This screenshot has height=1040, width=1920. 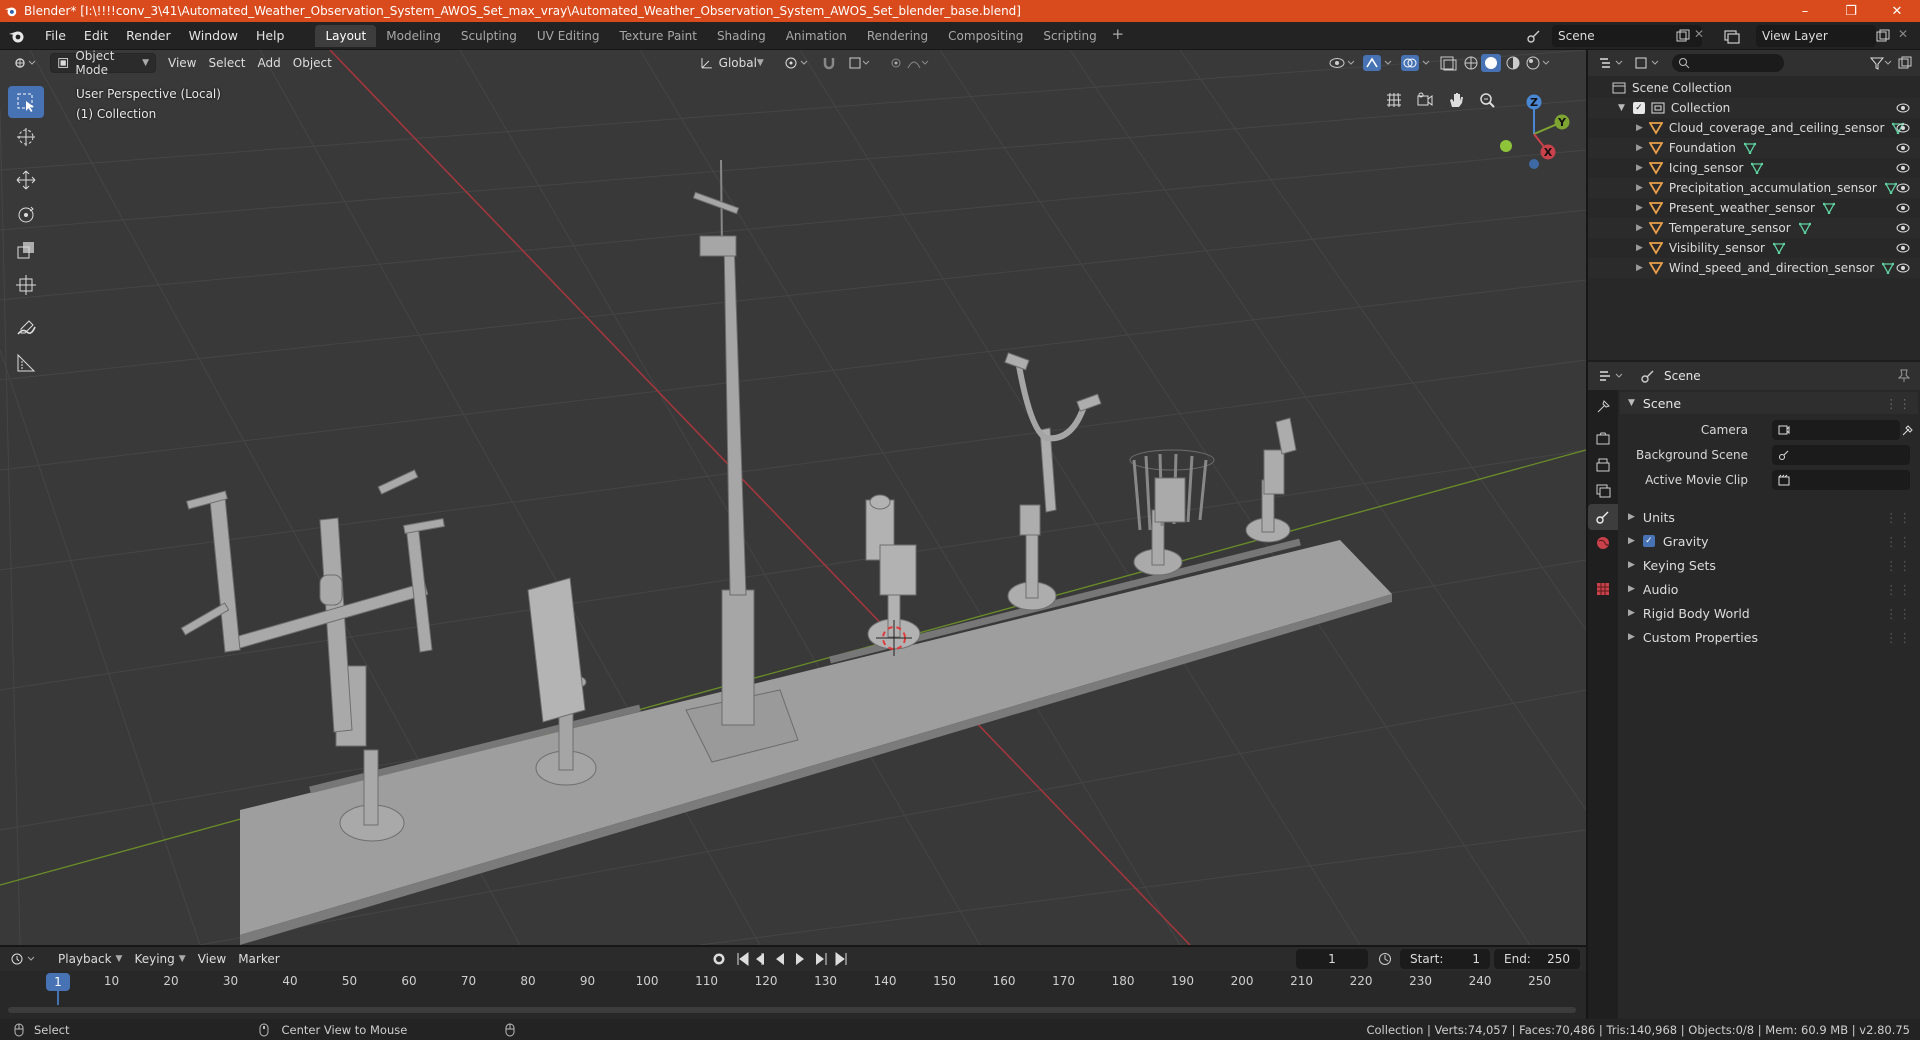 What do you see at coordinates (1603, 407) in the screenshot?
I see `tab-tool` at bounding box center [1603, 407].